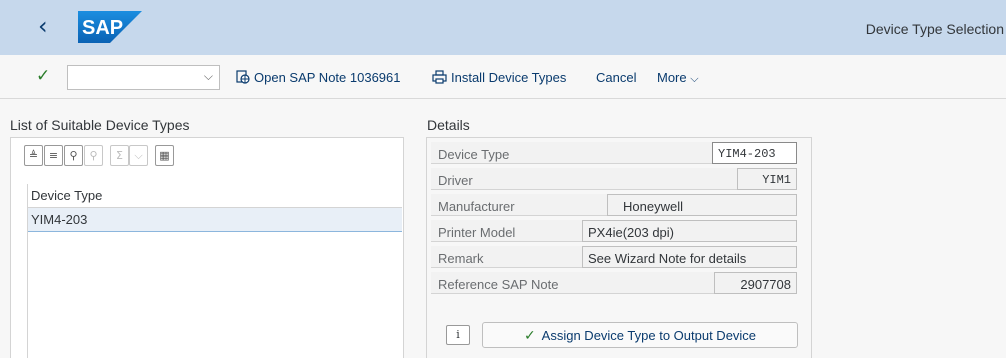  I want to click on driver-field: YIM1, so click(767, 179).